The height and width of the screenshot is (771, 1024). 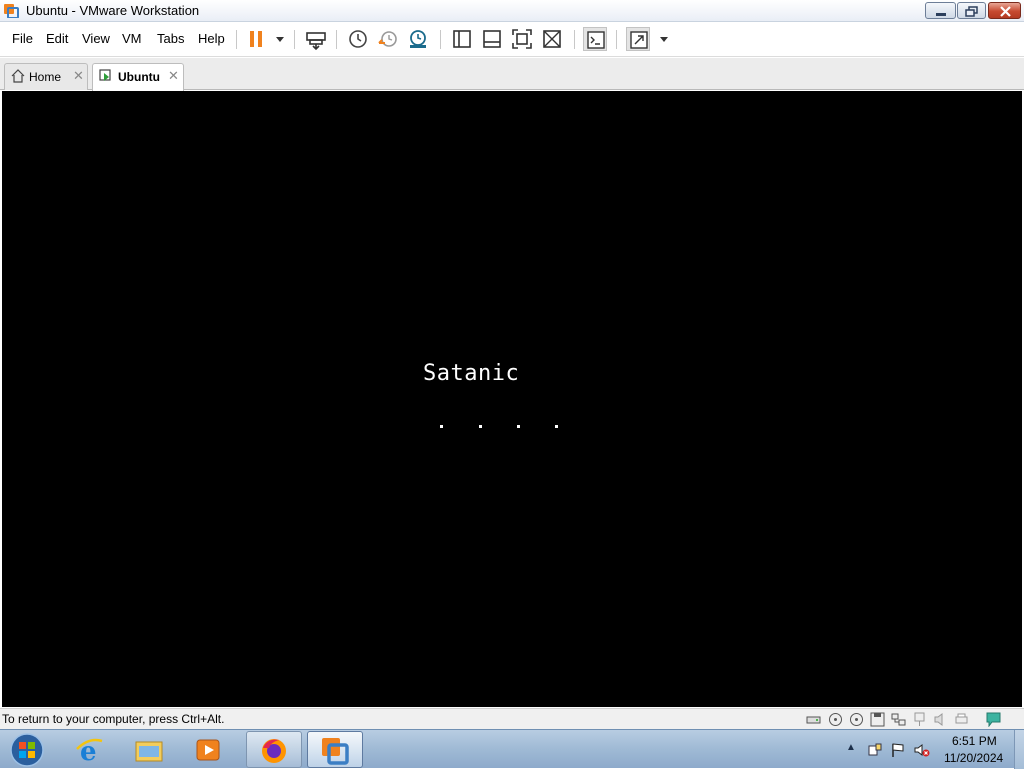 I want to click on minimize-button, so click(x=940, y=10).